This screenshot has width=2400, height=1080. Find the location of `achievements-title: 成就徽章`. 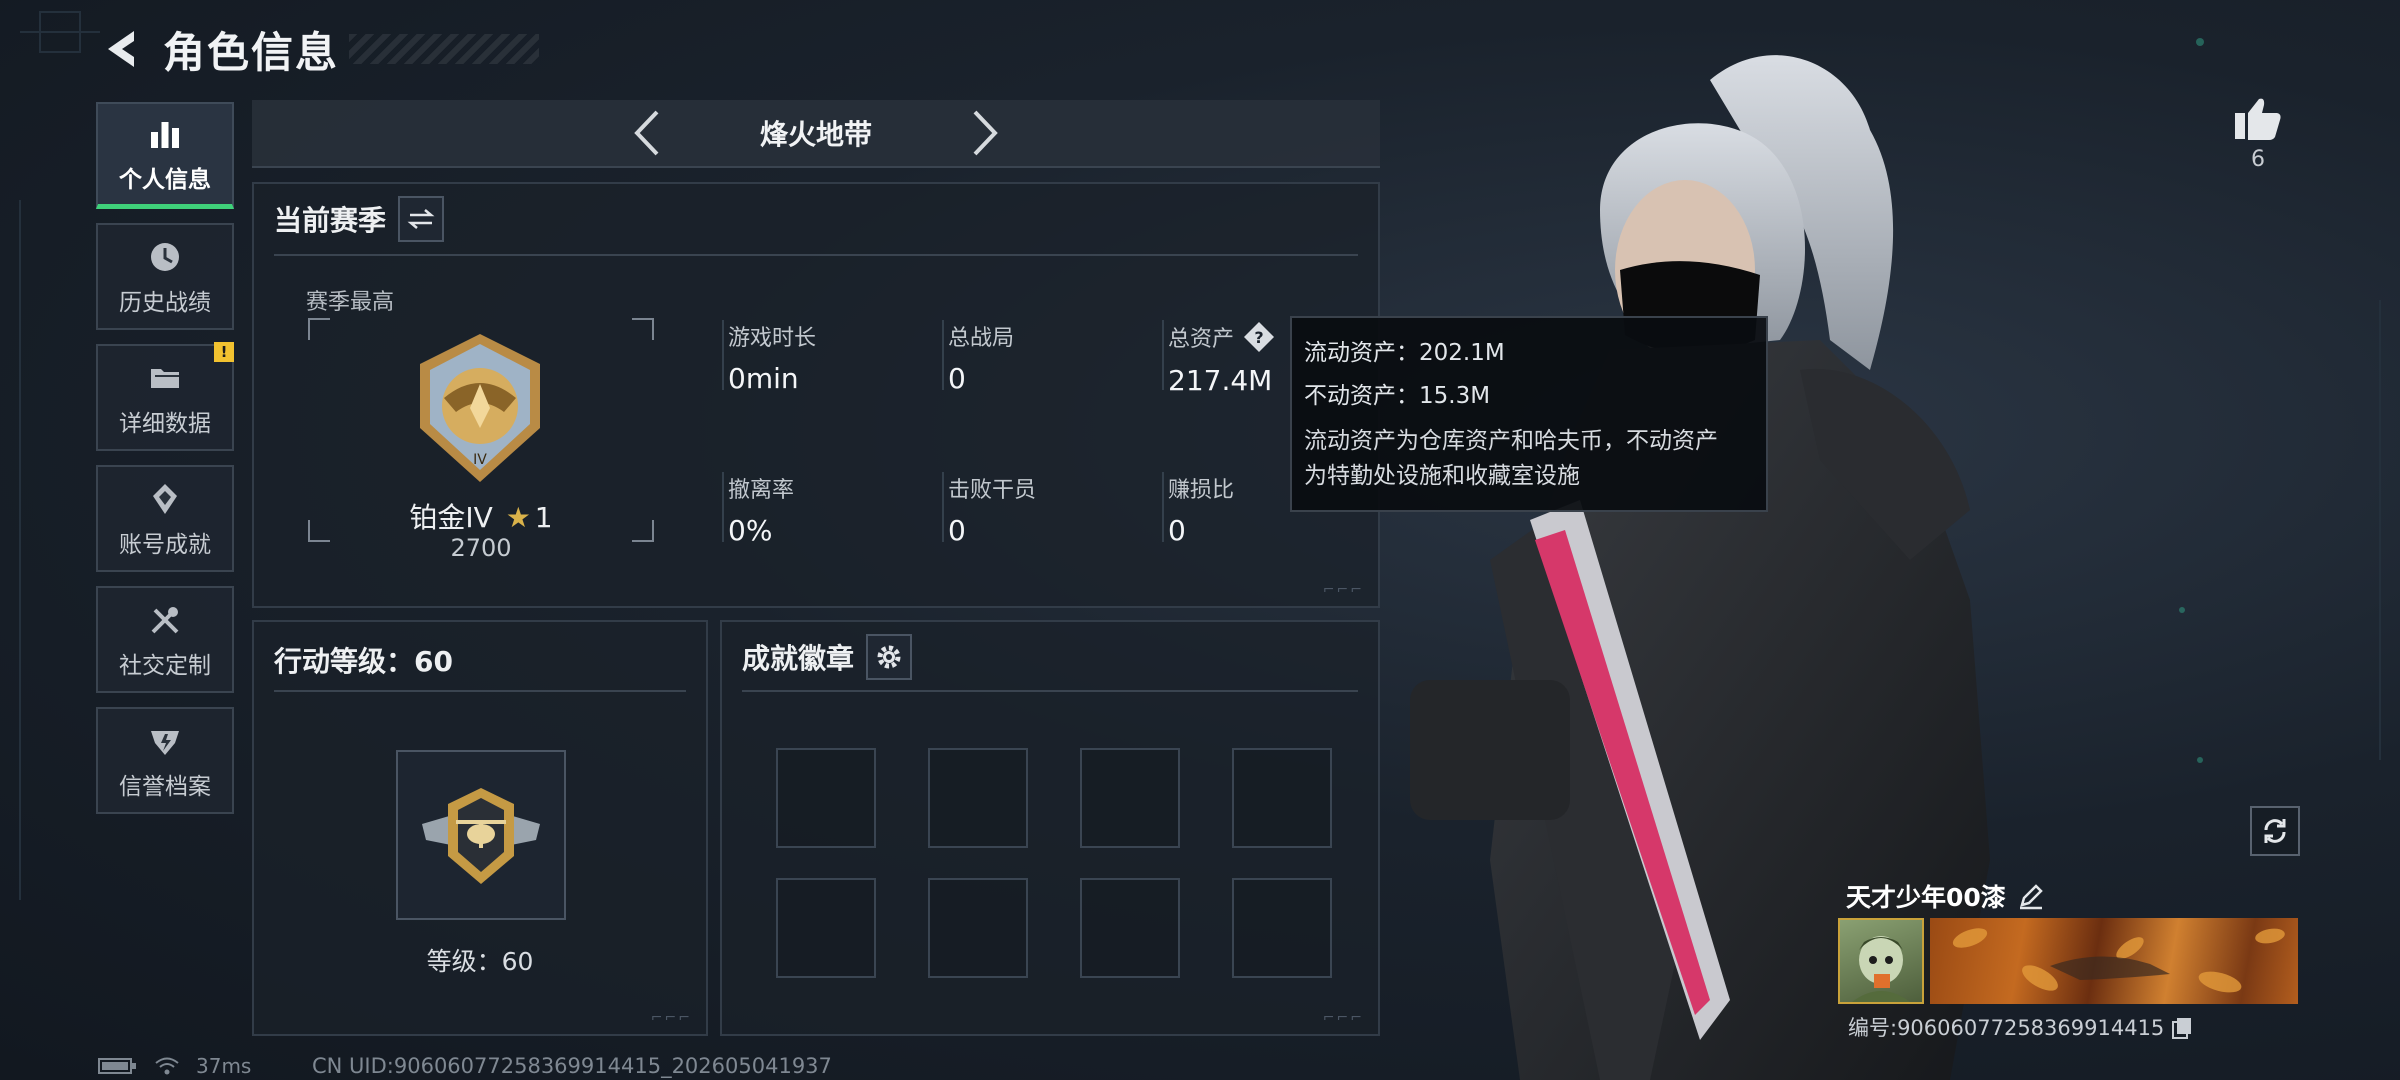

achievements-title: 成就徽章 is located at coordinates (798, 658).